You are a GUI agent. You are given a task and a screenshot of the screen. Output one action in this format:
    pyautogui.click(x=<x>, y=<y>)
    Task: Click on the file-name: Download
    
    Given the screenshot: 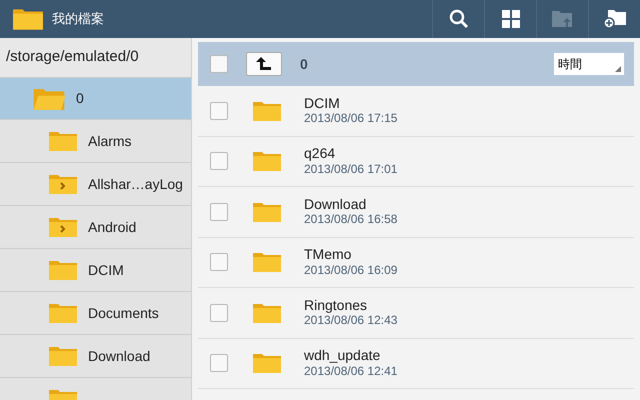 What is the action you would take?
    pyautogui.click(x=351, y=204)
    